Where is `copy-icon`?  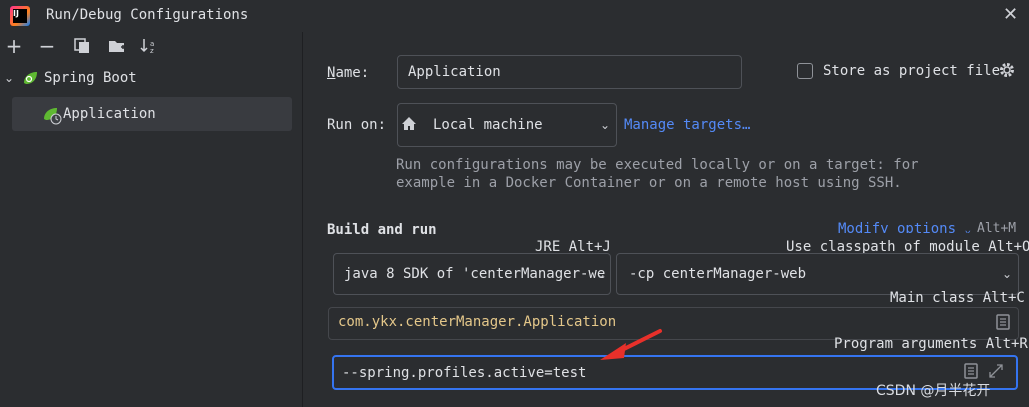 copy-icon is located at coordinates (82, 46).